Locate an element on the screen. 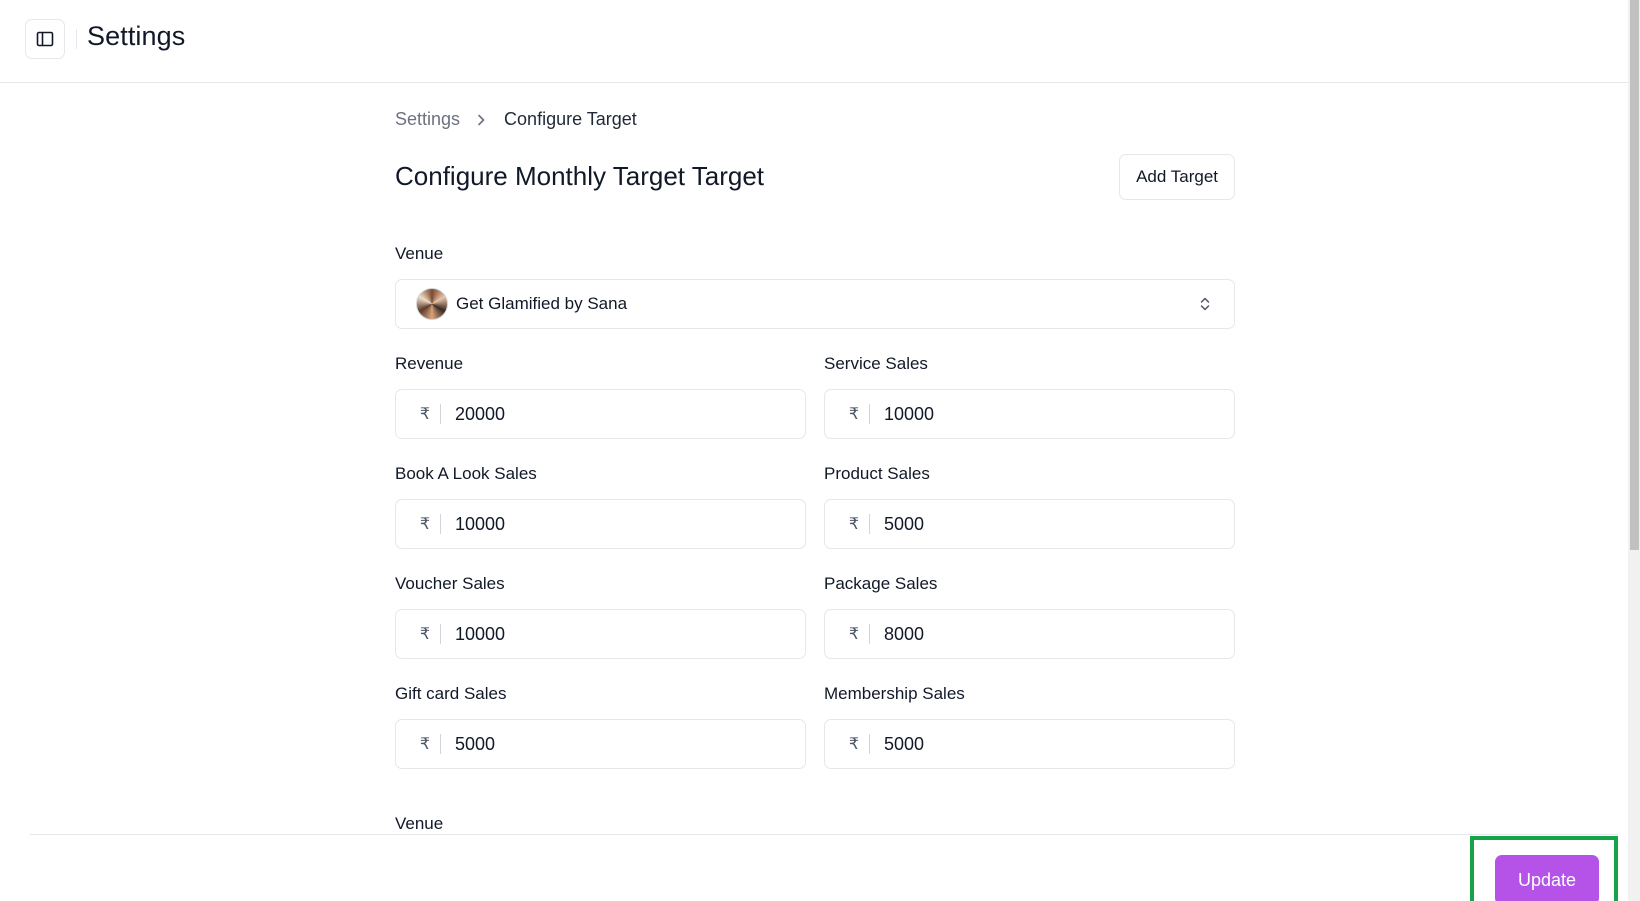 Image resolution: width=1640 pixels, height=901 pixels. header-title: Settings is located at coordinates (136, 36).